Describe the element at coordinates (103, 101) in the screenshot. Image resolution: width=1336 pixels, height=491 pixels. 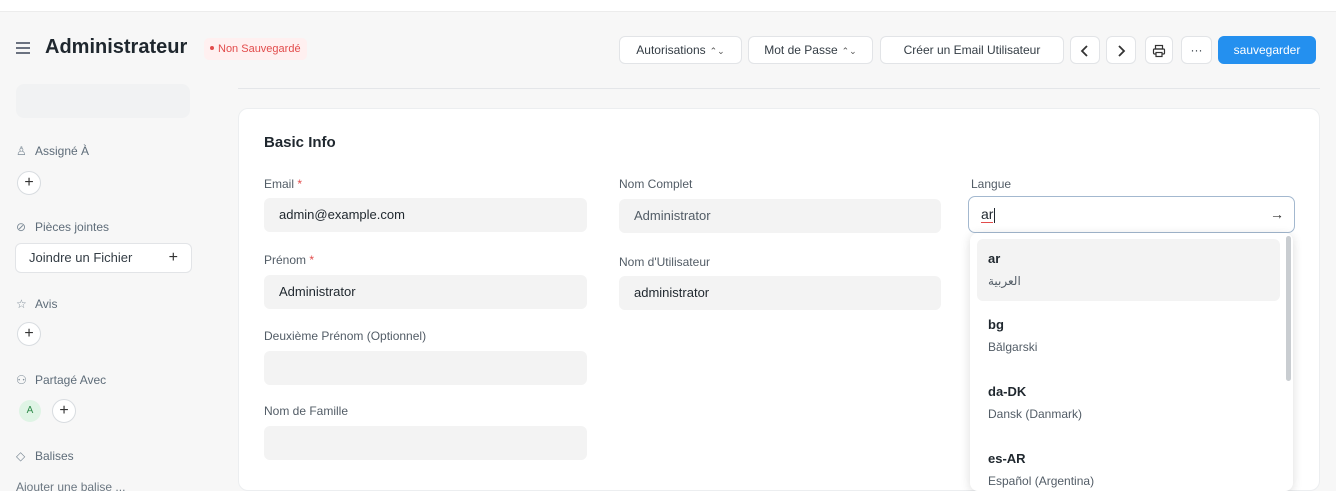
I see `sidebar-image-placeholder` at that location.